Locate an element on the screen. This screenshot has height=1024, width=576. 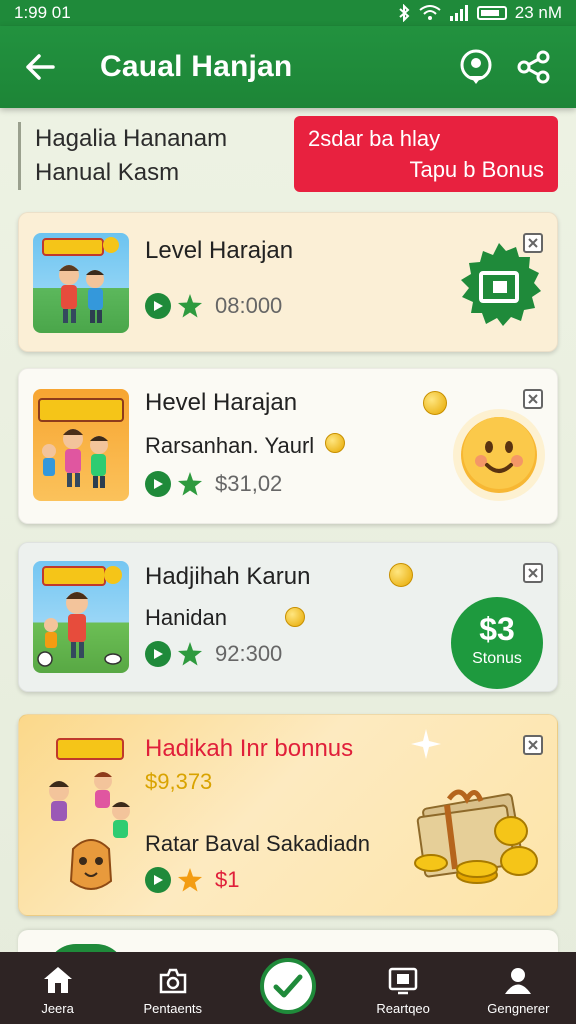
game-amount: $31,02 is located at coordinates (249, 483).